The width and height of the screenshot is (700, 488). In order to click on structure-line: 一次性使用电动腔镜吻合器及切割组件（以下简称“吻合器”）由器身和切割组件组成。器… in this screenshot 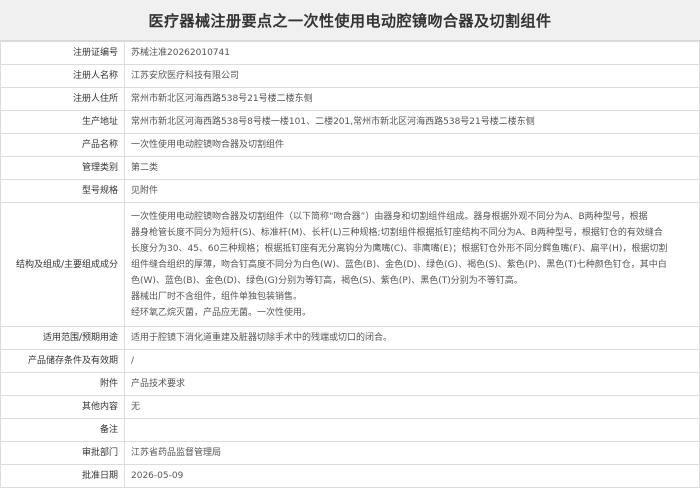, I will do `click(389, 216)`.